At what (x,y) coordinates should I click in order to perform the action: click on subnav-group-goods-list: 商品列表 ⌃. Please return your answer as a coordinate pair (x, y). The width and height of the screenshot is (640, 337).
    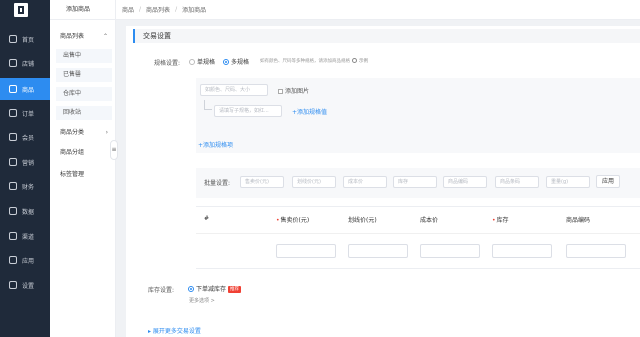
    Looking at the image, I should click on (86, 37).